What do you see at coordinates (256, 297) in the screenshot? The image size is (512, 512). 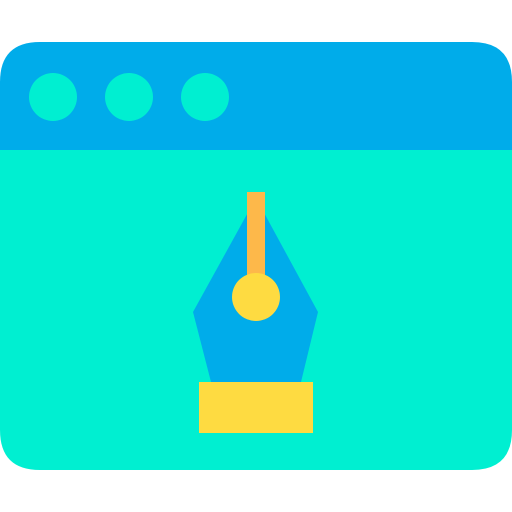 I see `pen-hole` at bounding box center [256, 297].